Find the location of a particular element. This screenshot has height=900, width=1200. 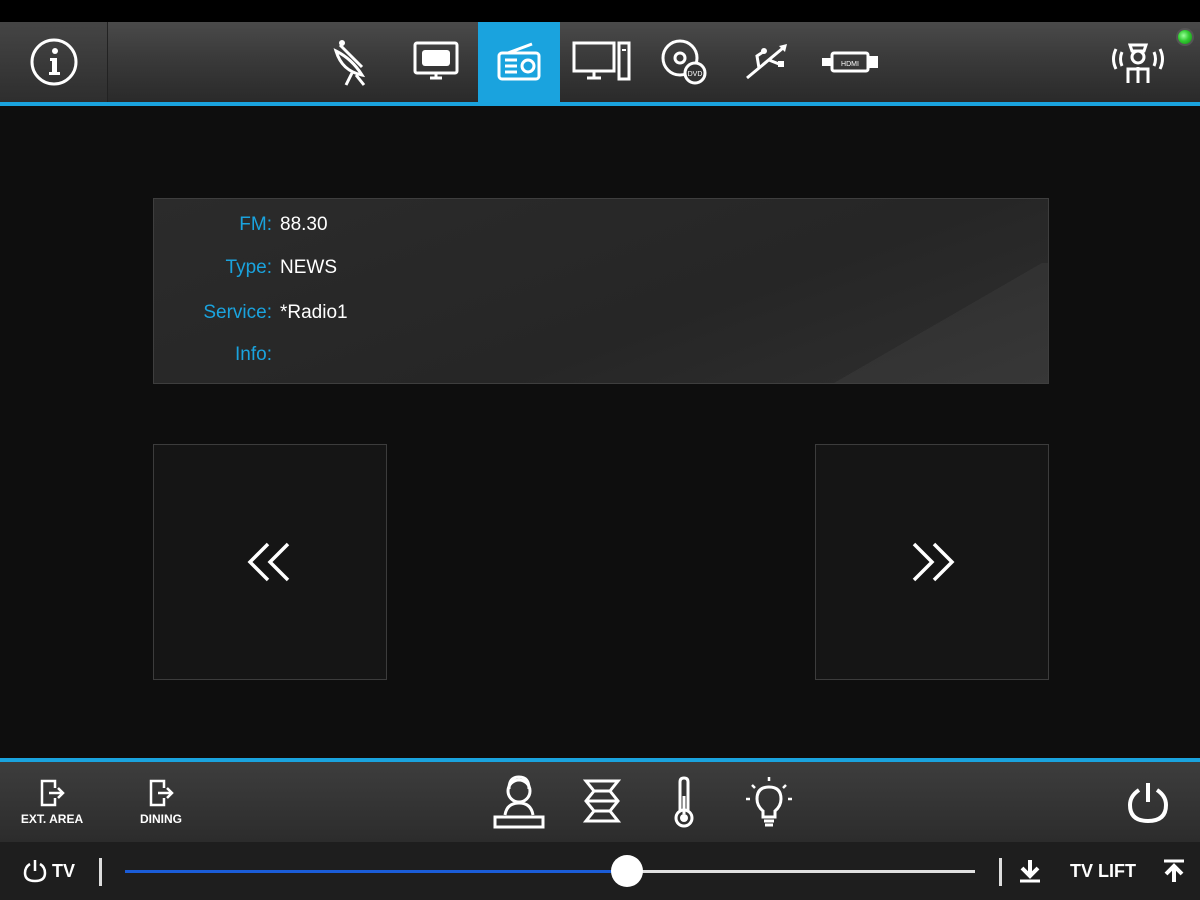

usb-icon is located at coordinates (766, 62).